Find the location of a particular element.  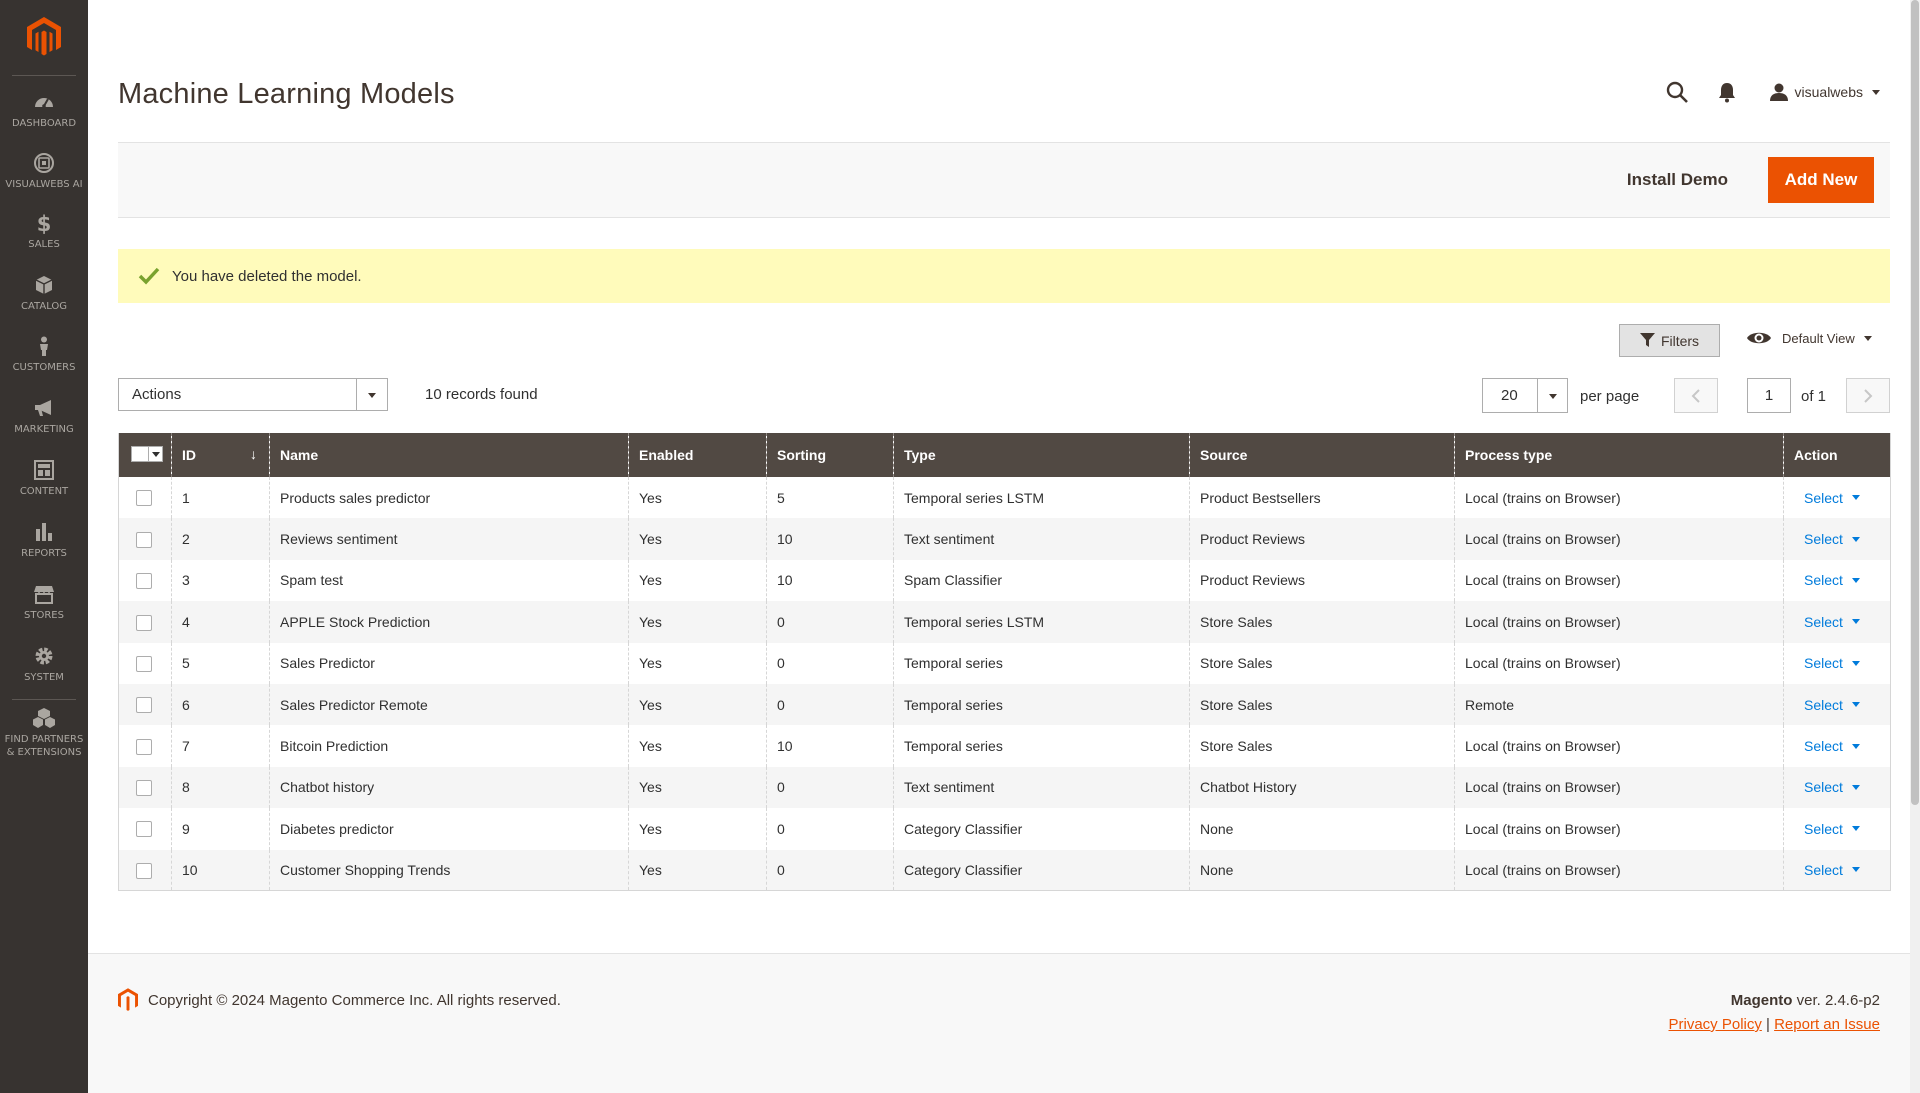

cell-action: Select is located at coordinates (1837, 746).